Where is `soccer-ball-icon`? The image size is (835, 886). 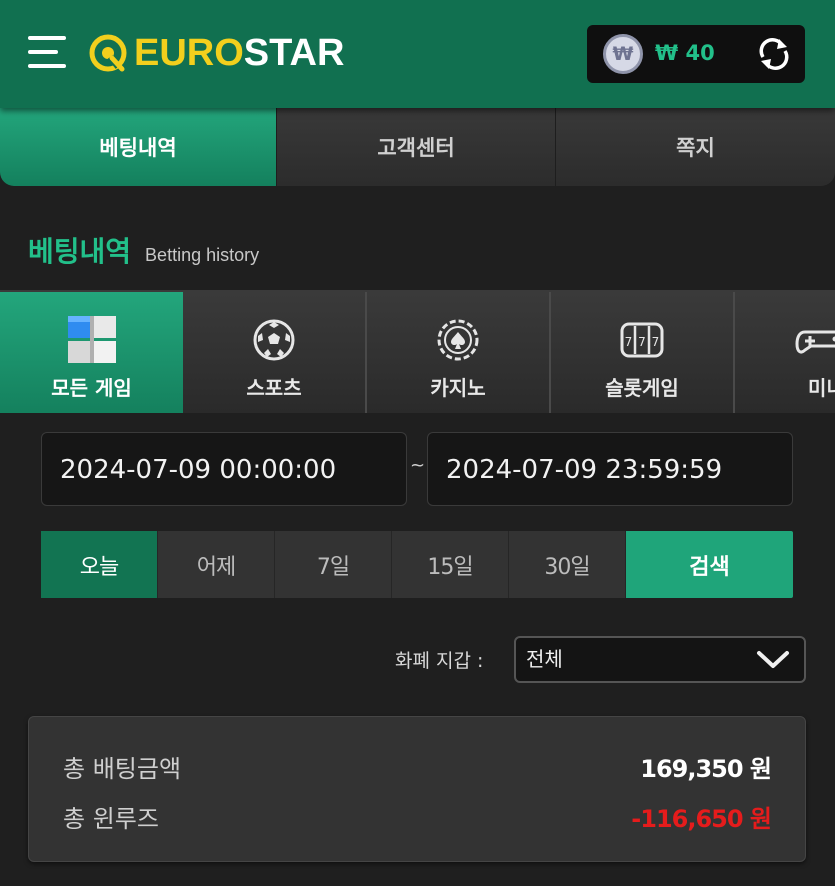 soccer-ball-icon is located at coordinates (274, 340).